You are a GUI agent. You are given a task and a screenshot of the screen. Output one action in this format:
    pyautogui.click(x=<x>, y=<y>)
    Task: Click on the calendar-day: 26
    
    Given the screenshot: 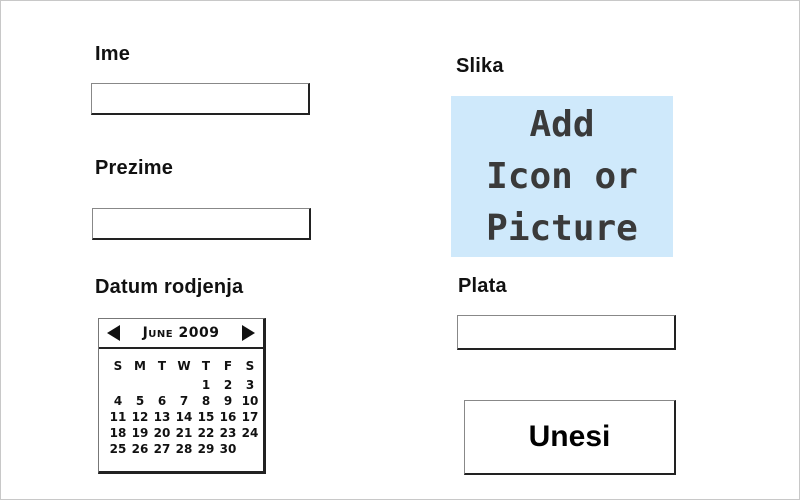 What is the action you would take?
    pyautogui.click(x=140, y=449)
    